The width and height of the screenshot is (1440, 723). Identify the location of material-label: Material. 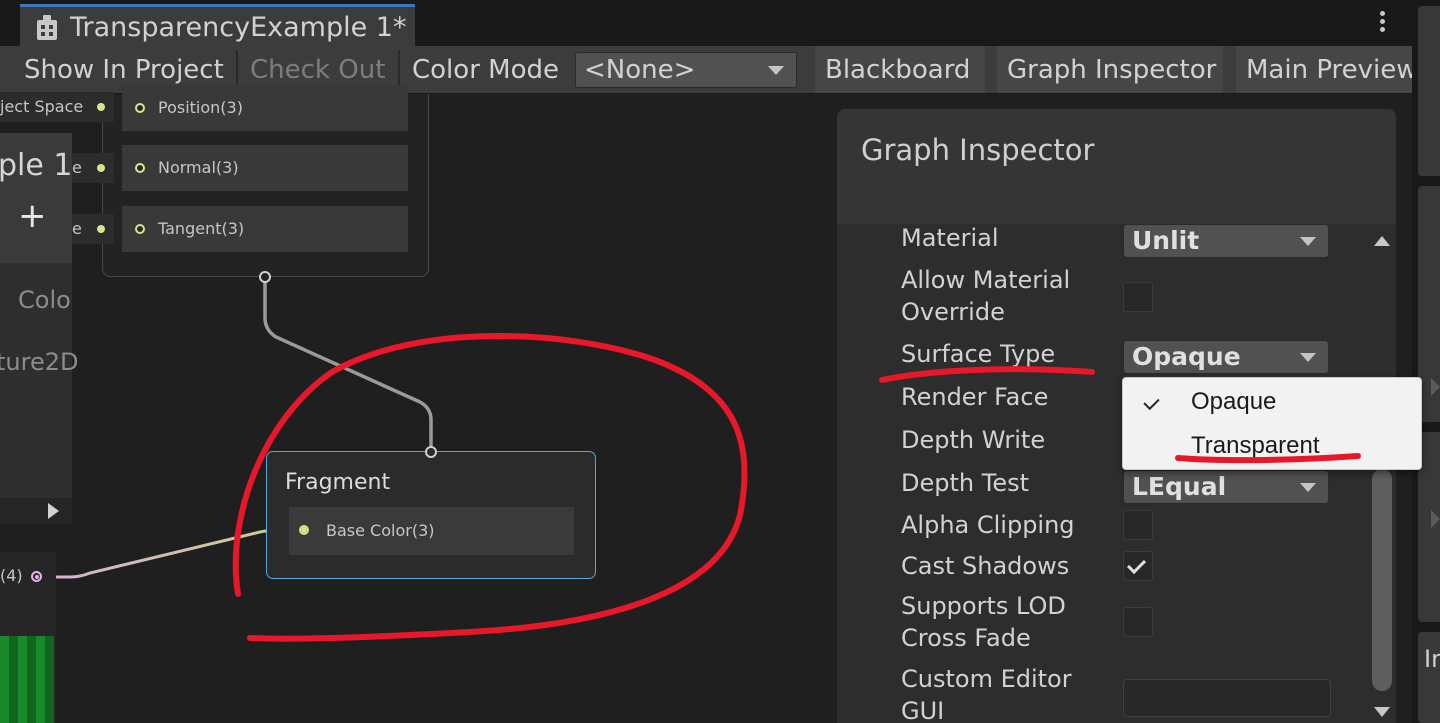
(950, 238).